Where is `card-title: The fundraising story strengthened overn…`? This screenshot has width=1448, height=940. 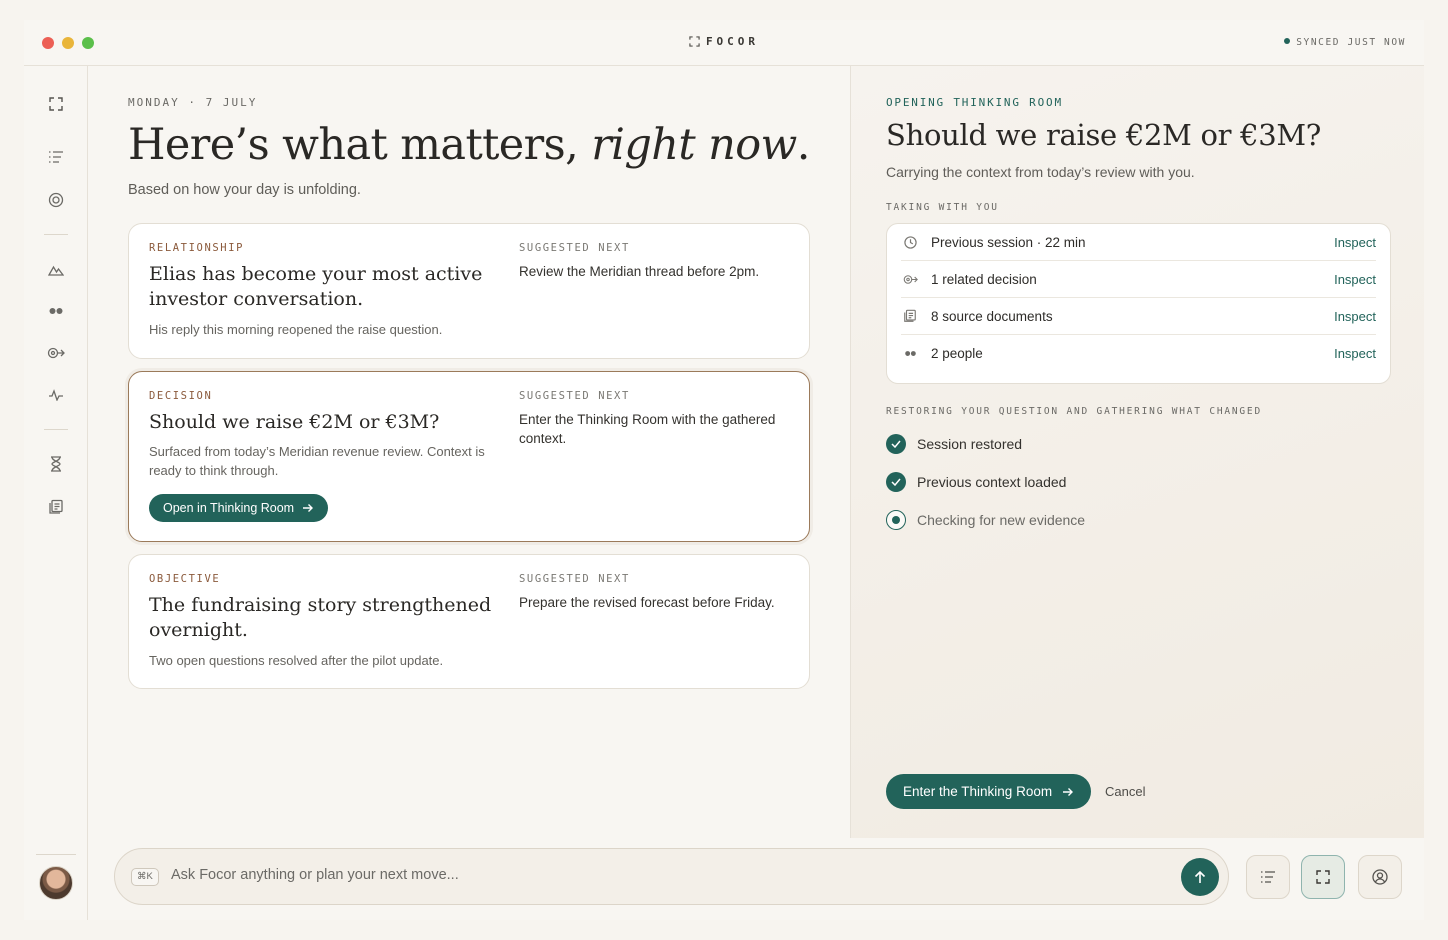
card-title: The fundraising story strengthened overn… is located at coordinates (320, 617).